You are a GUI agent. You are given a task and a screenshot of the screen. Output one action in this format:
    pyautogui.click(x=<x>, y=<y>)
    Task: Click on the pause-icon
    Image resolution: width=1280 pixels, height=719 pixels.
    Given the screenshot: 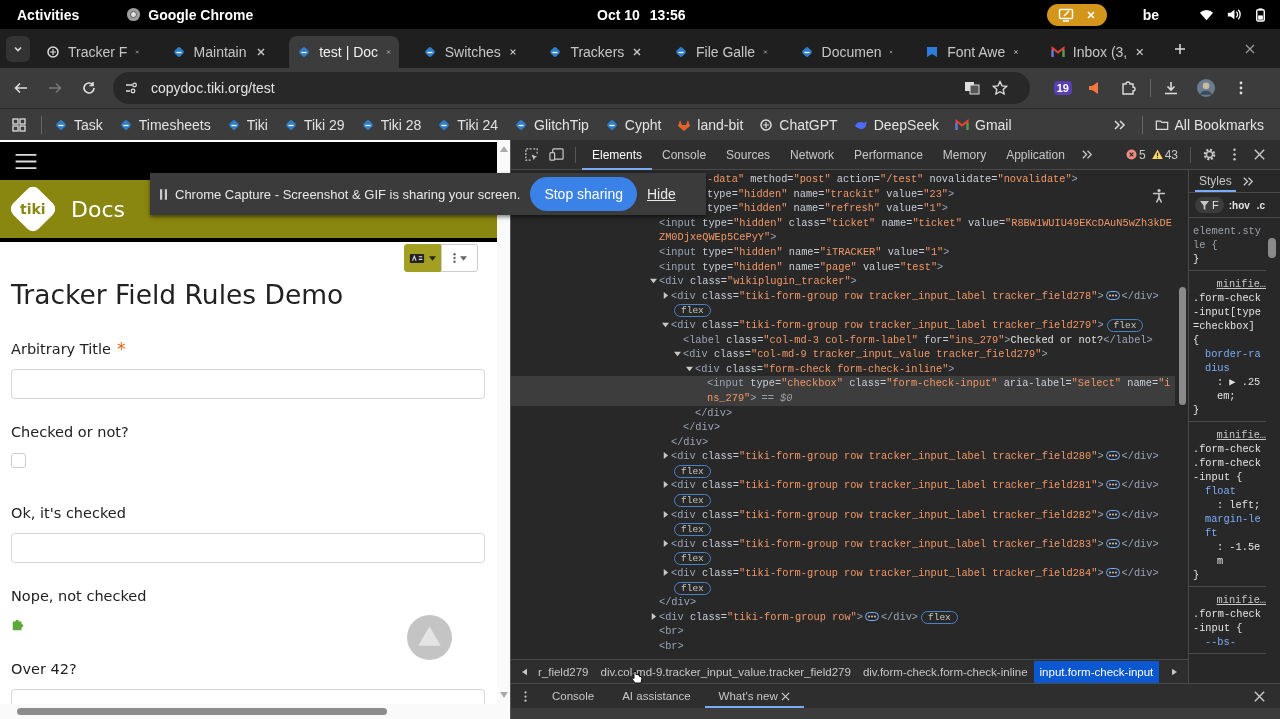 What is the action you would take?
    pyautogui.click(x=163, y=194)
    